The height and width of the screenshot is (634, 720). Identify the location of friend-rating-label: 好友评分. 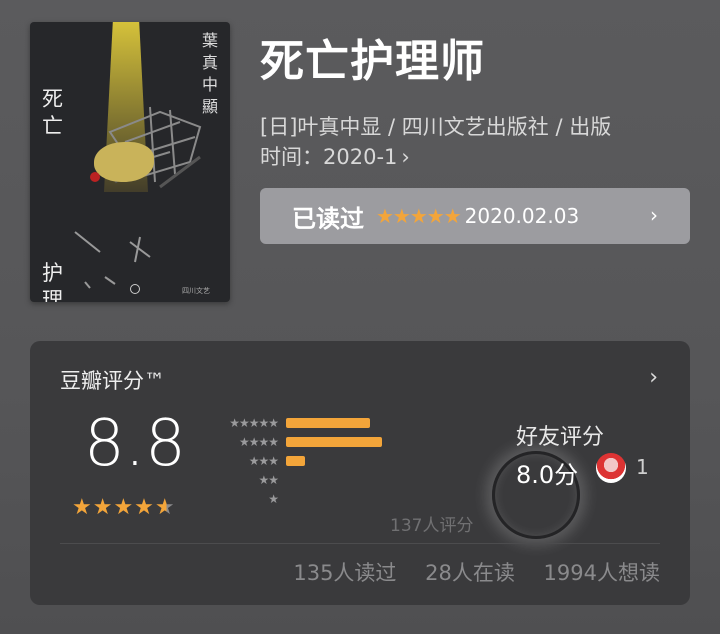
(560, 437).